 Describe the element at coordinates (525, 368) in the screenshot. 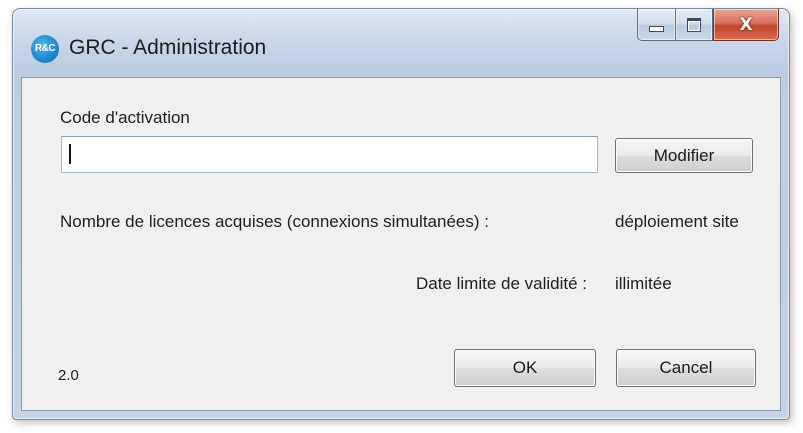

I see `ok-button: OK` at that location.